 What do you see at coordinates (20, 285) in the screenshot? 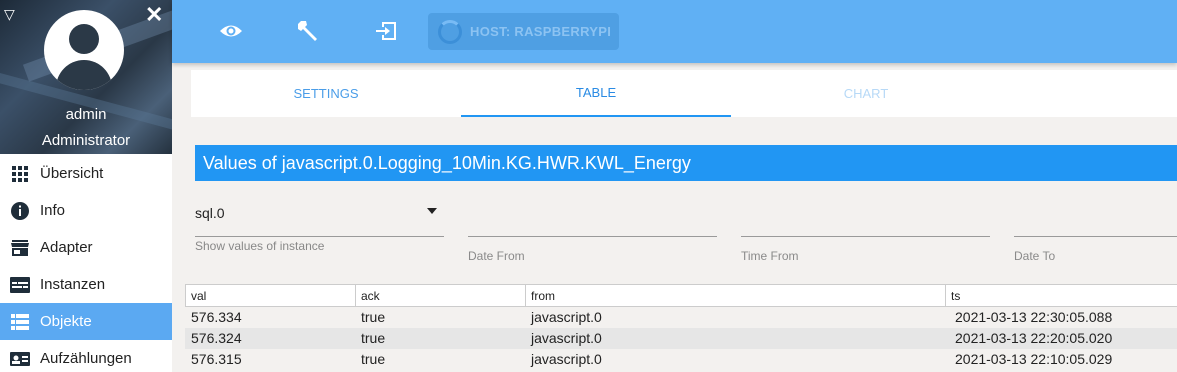
I see `instances-icon` at bounding box center [20, 285].